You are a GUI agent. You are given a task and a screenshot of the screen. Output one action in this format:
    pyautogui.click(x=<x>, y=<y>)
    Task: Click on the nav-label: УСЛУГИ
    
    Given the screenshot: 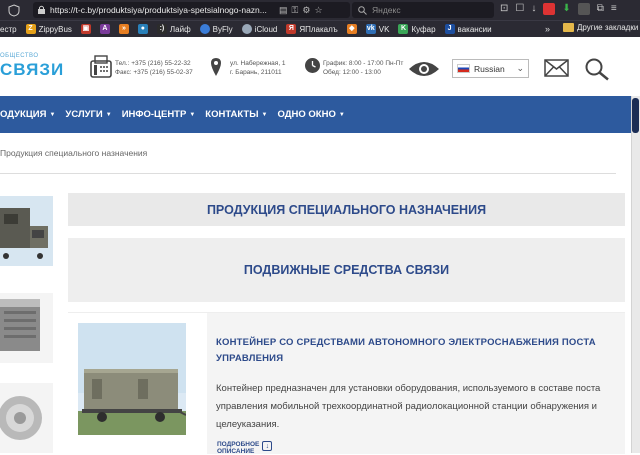 What is the action you would take?
    pyautogui.click(x=84, y=114)
    